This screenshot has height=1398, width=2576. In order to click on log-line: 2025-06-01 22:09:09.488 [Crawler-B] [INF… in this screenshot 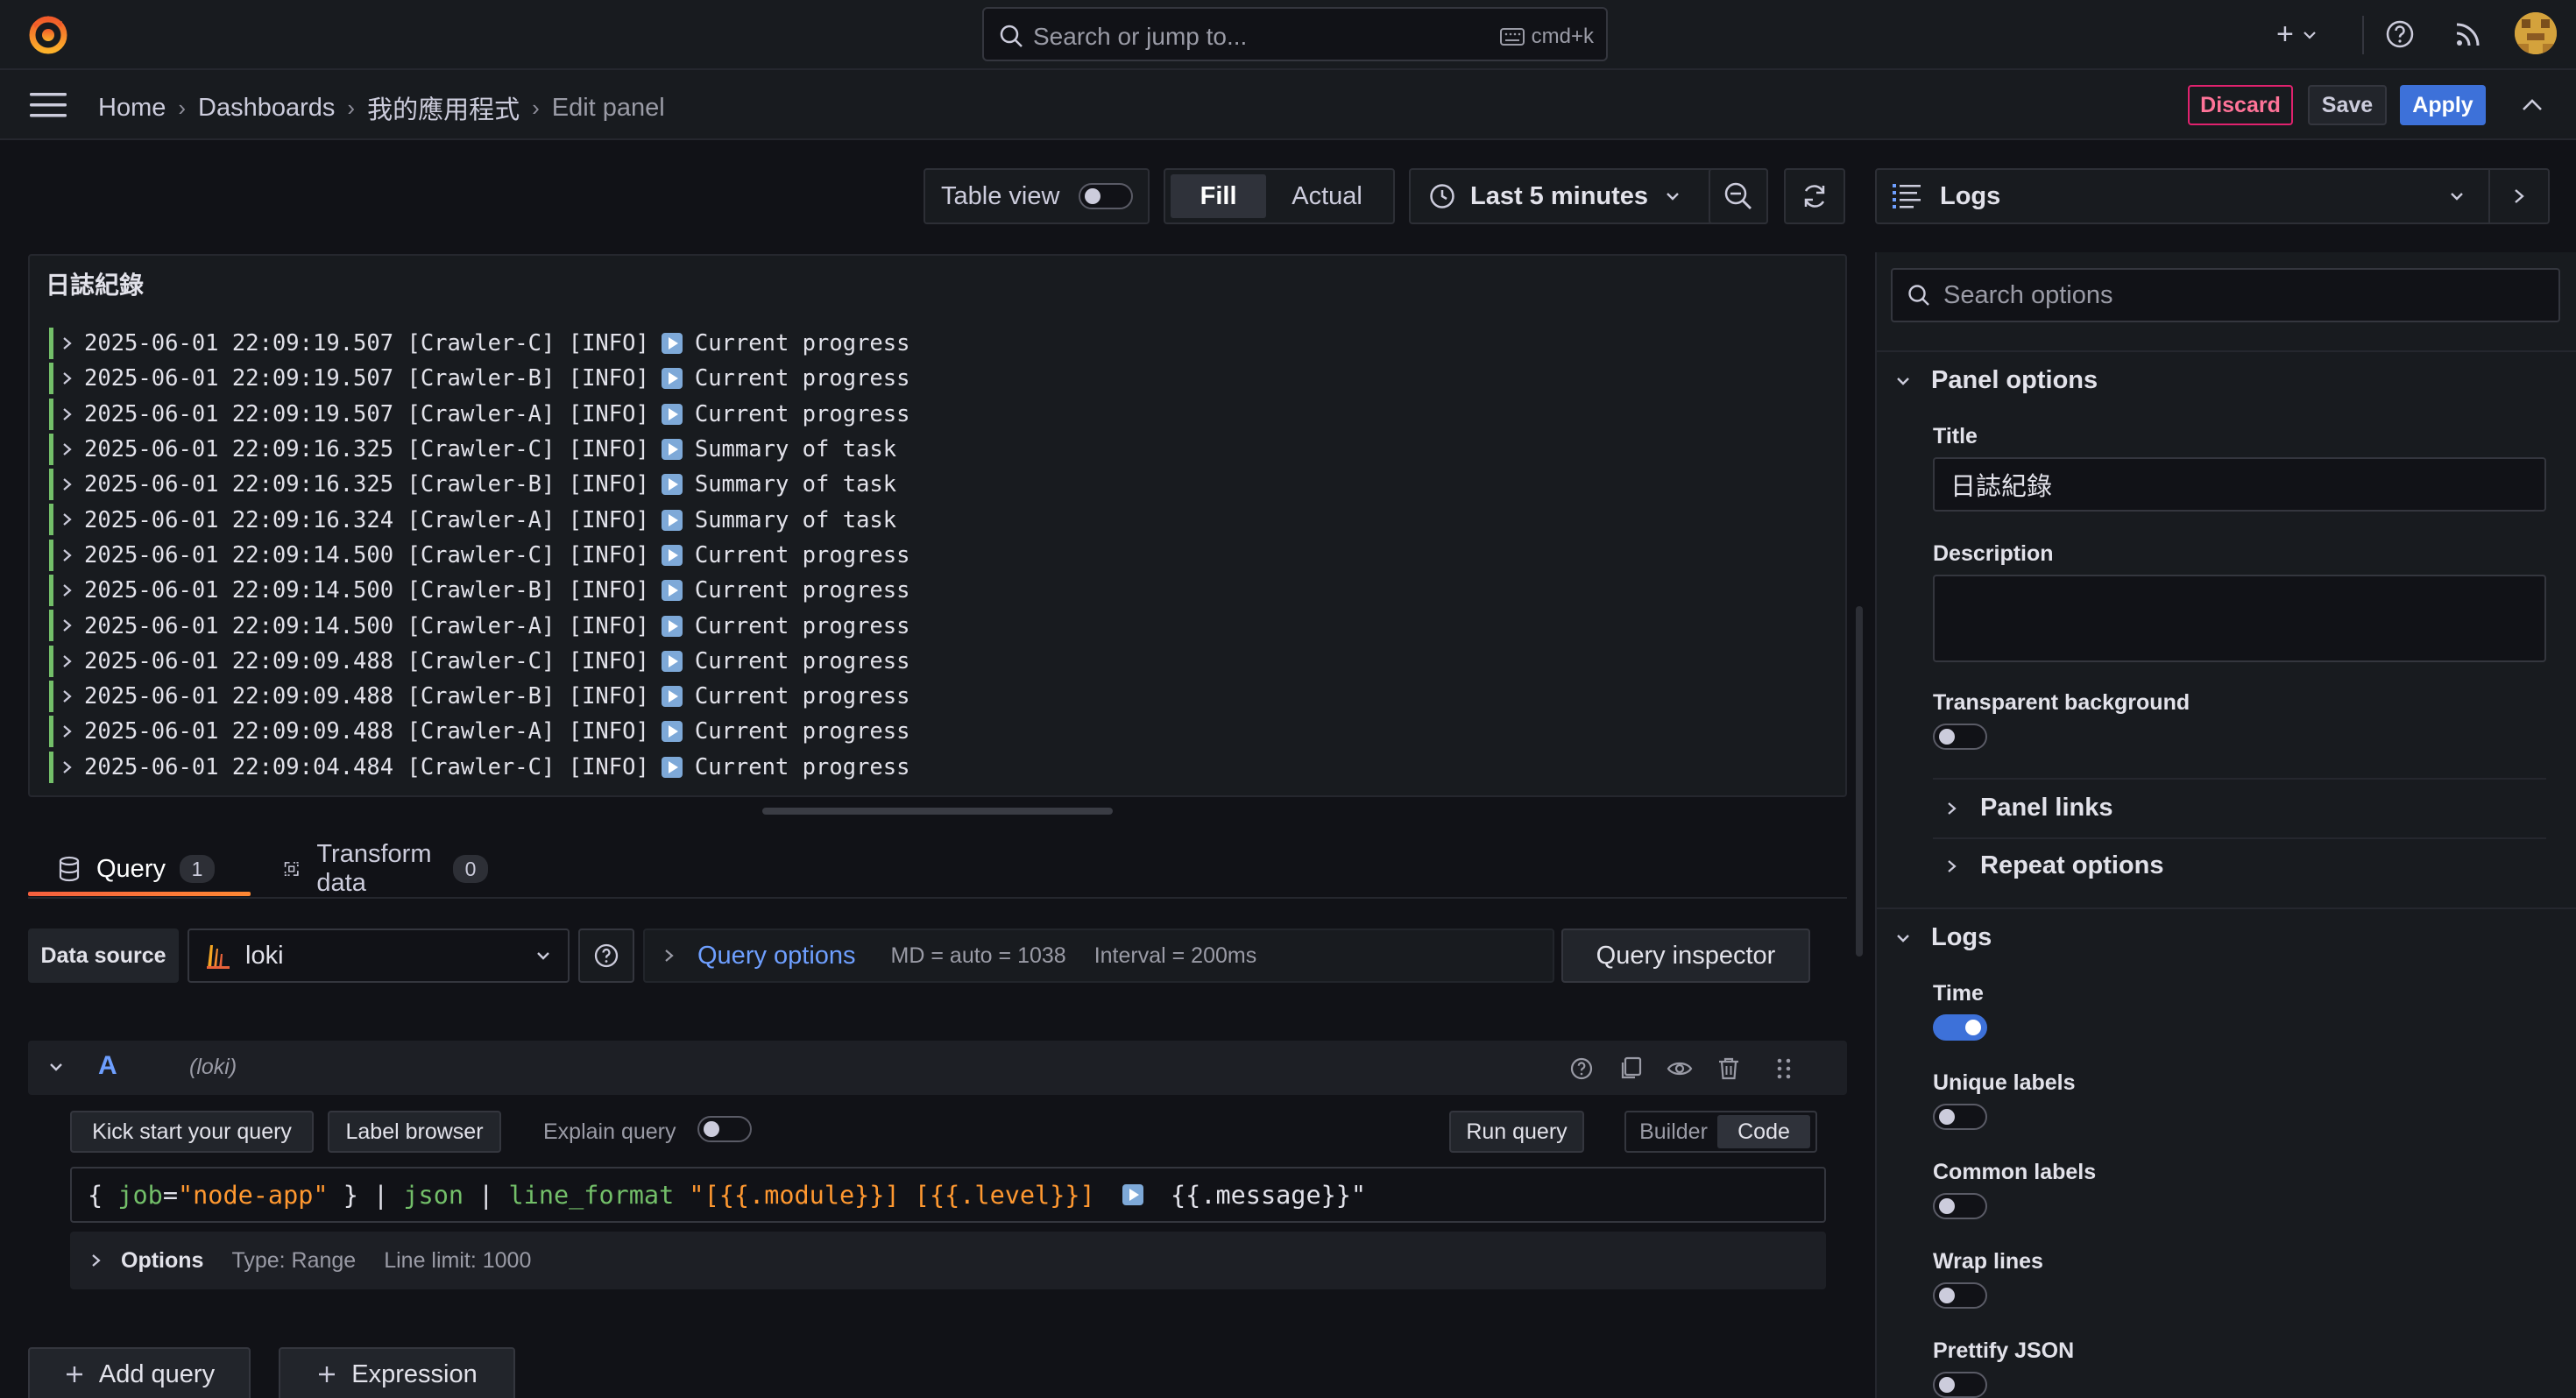, I will do `click(942, 696)`.